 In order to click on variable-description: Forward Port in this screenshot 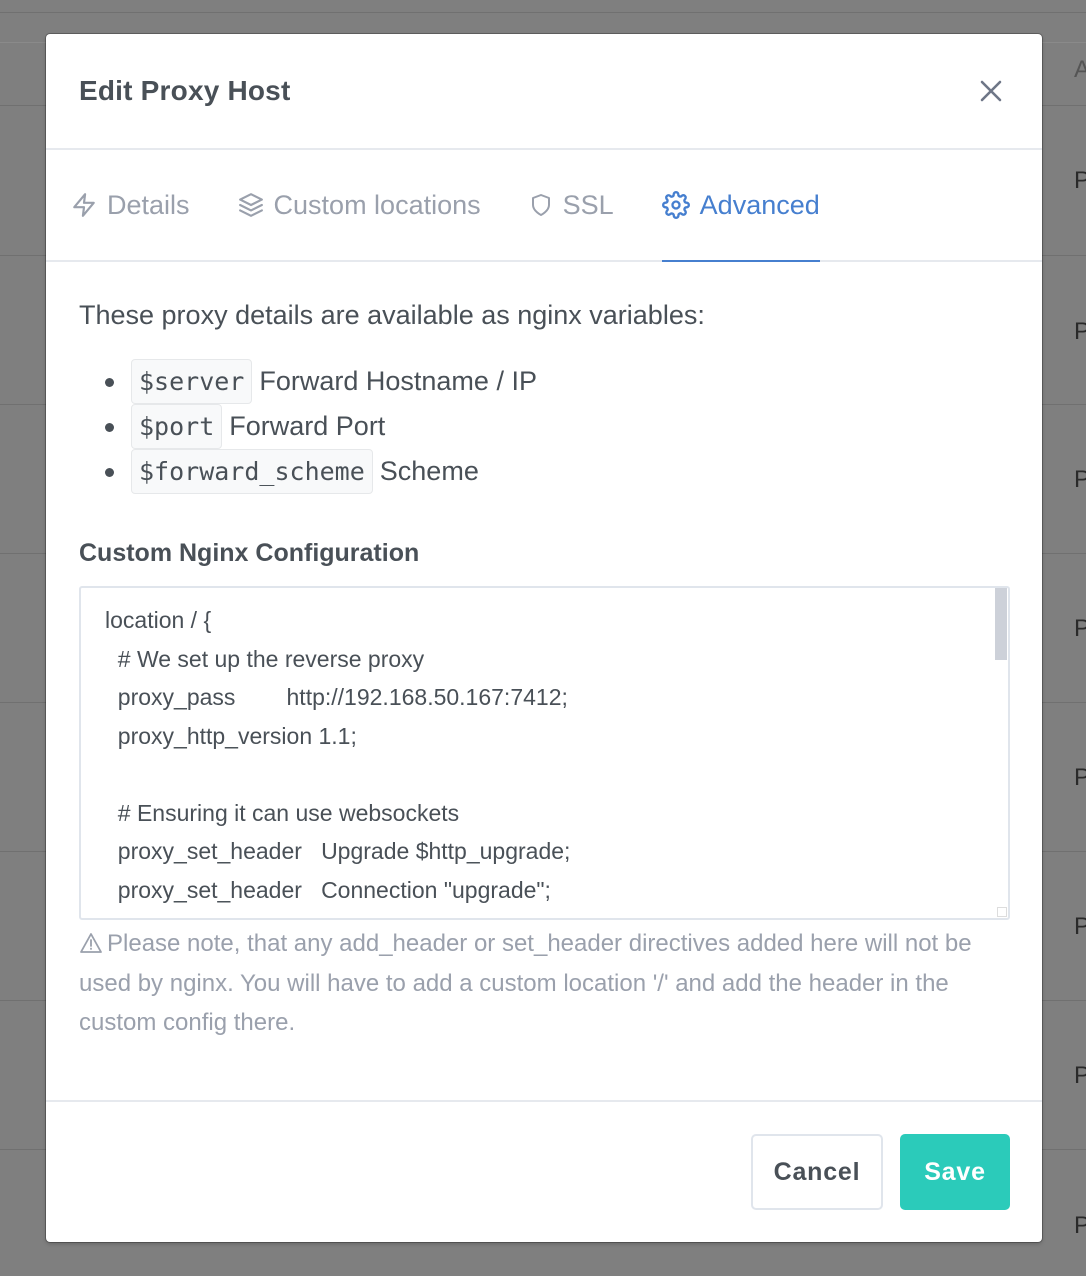, I will do `click(307, 426)`.